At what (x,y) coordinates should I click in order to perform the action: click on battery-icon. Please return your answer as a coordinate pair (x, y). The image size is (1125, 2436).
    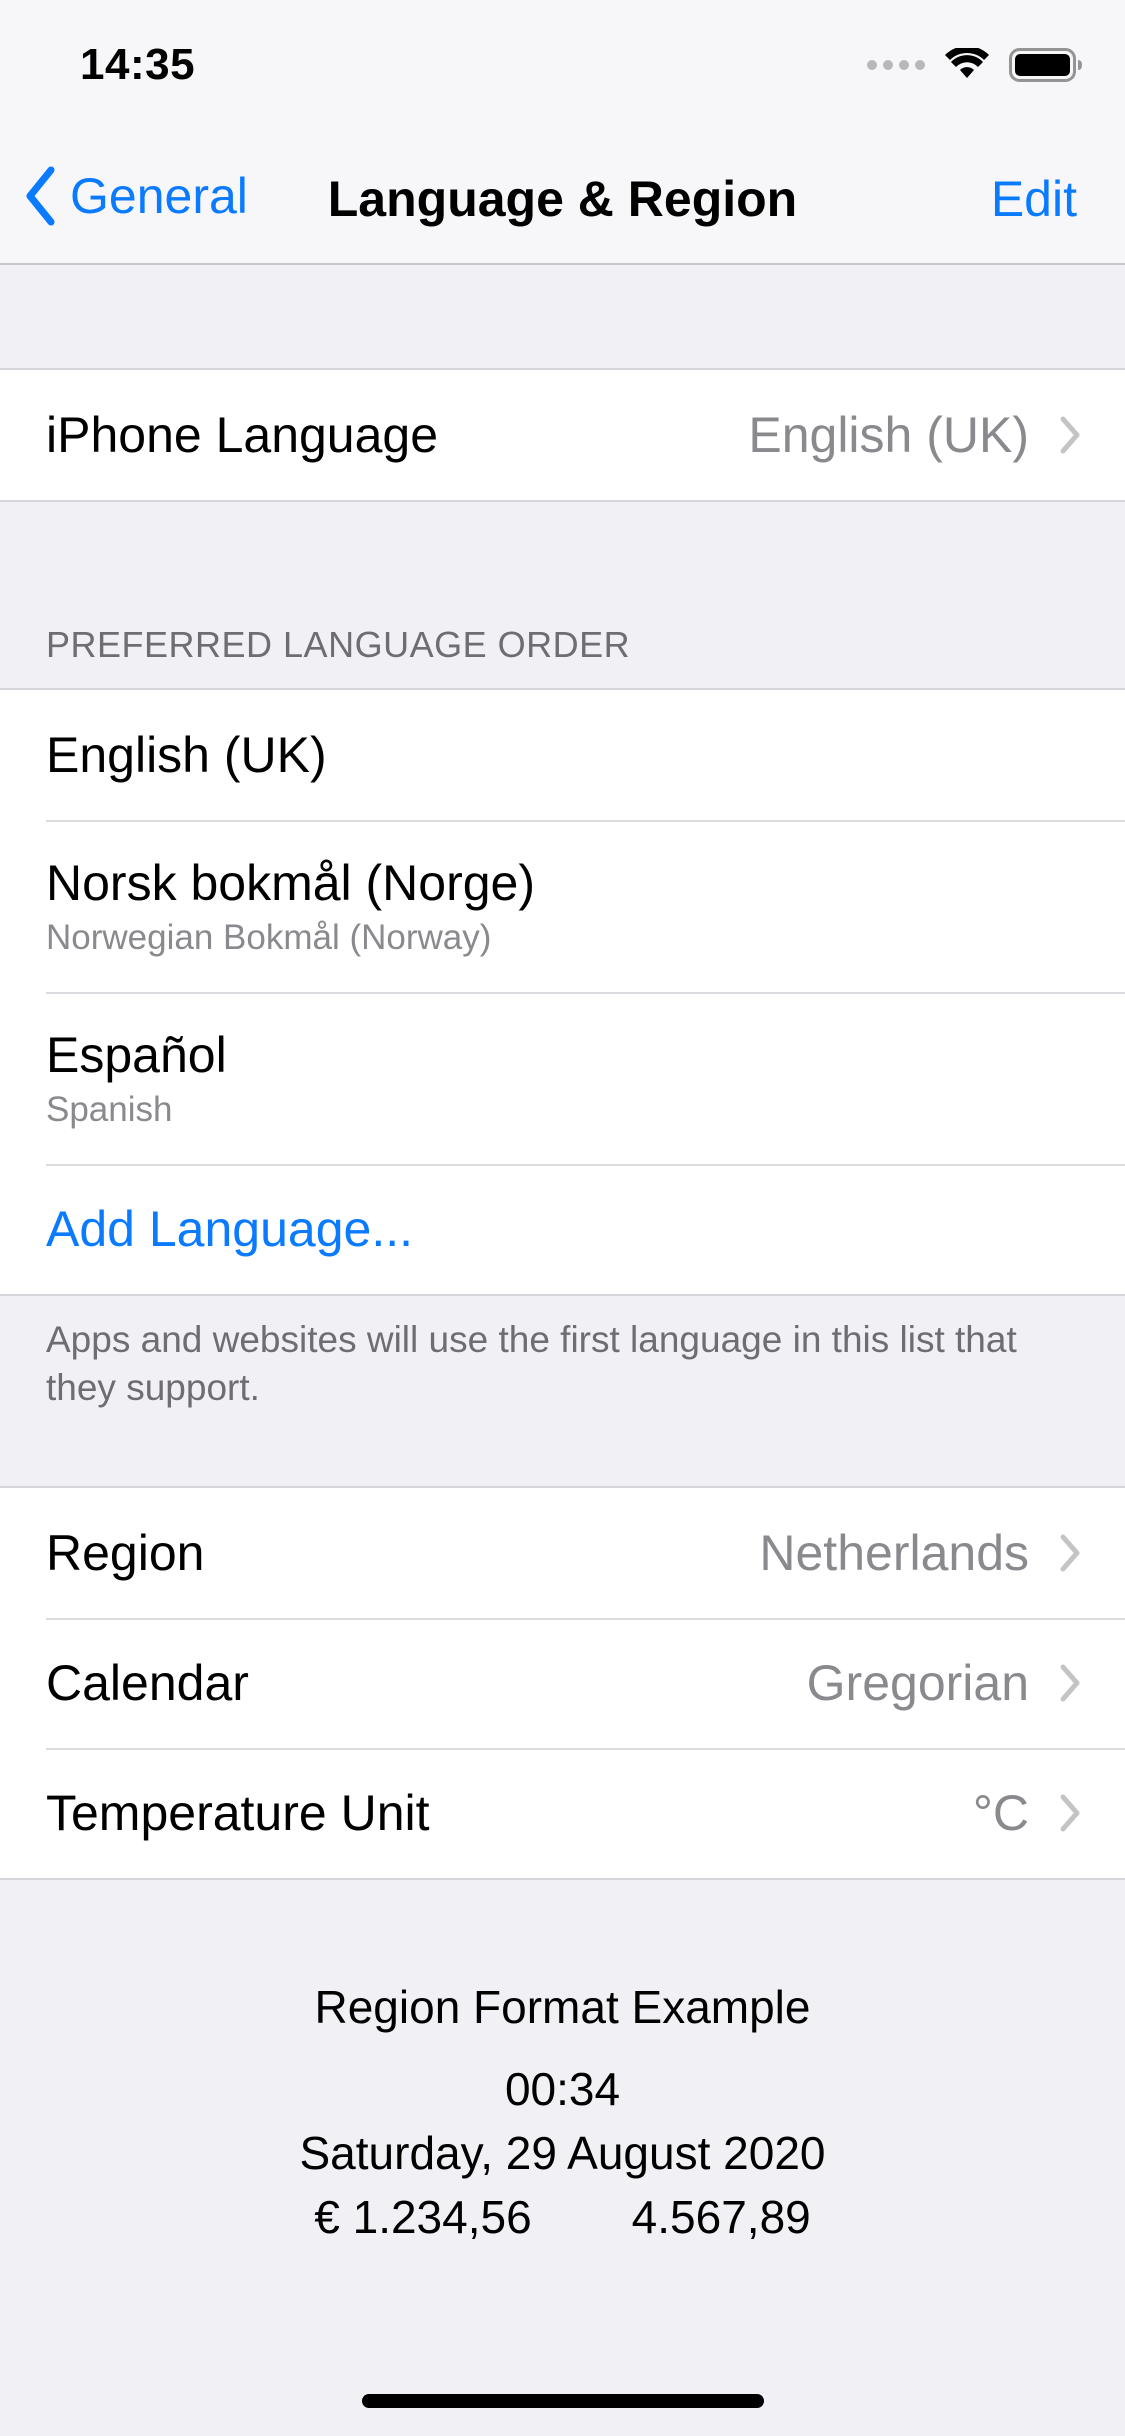
    Looking at the image, I should click on (1045, 65).